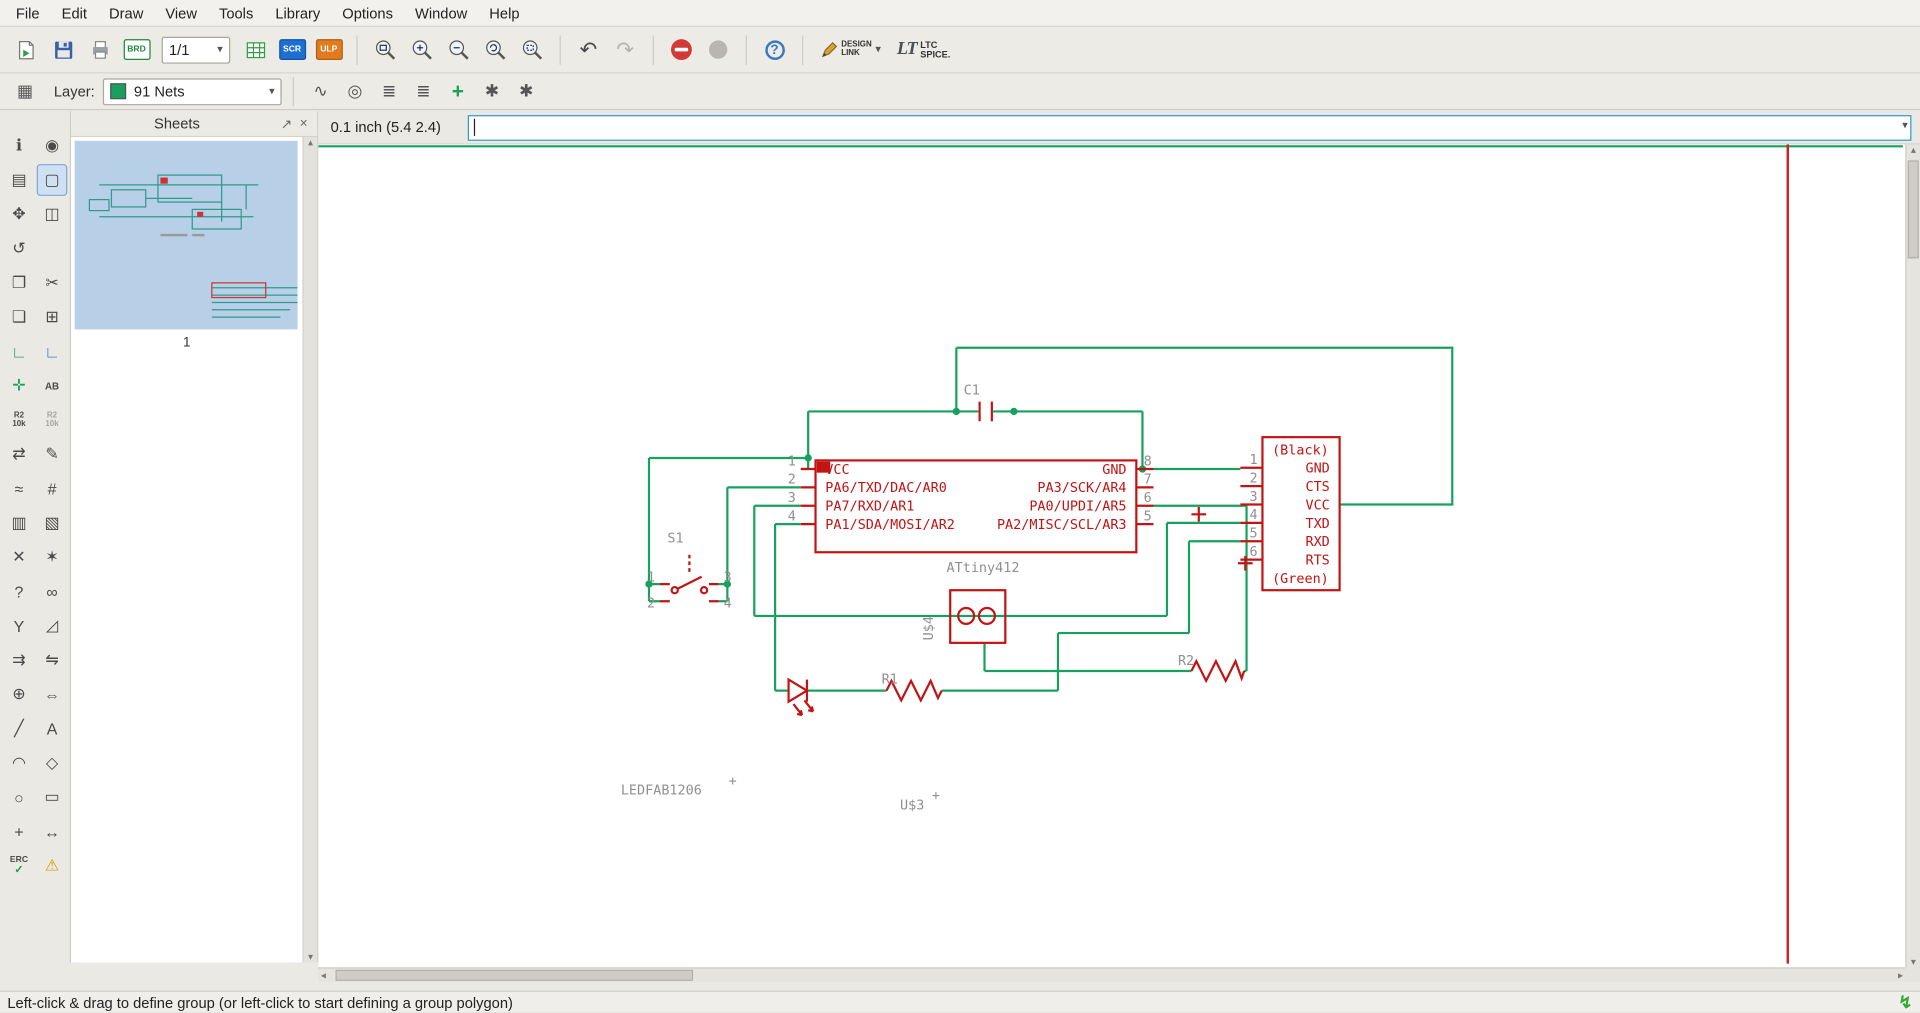 The width and height of the screenshot is (1920, 1013). What do you see at coordinates (1189, 127) in the screenshot?
I see `command-input: ▾` at bounding box center [1189, 127].